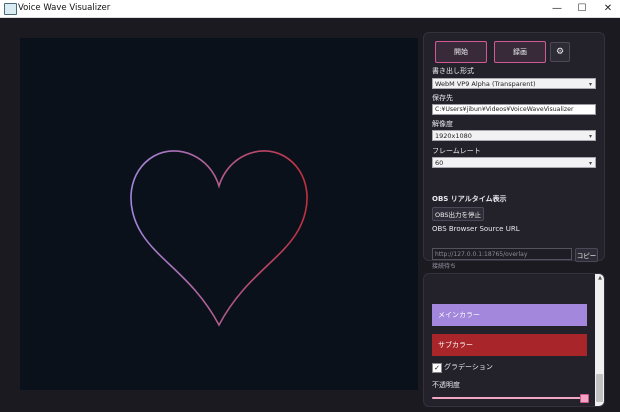  Describe the element at coordinates (456, 151) in the screenshot. I see `framerate-label: フレームレート` at that location.